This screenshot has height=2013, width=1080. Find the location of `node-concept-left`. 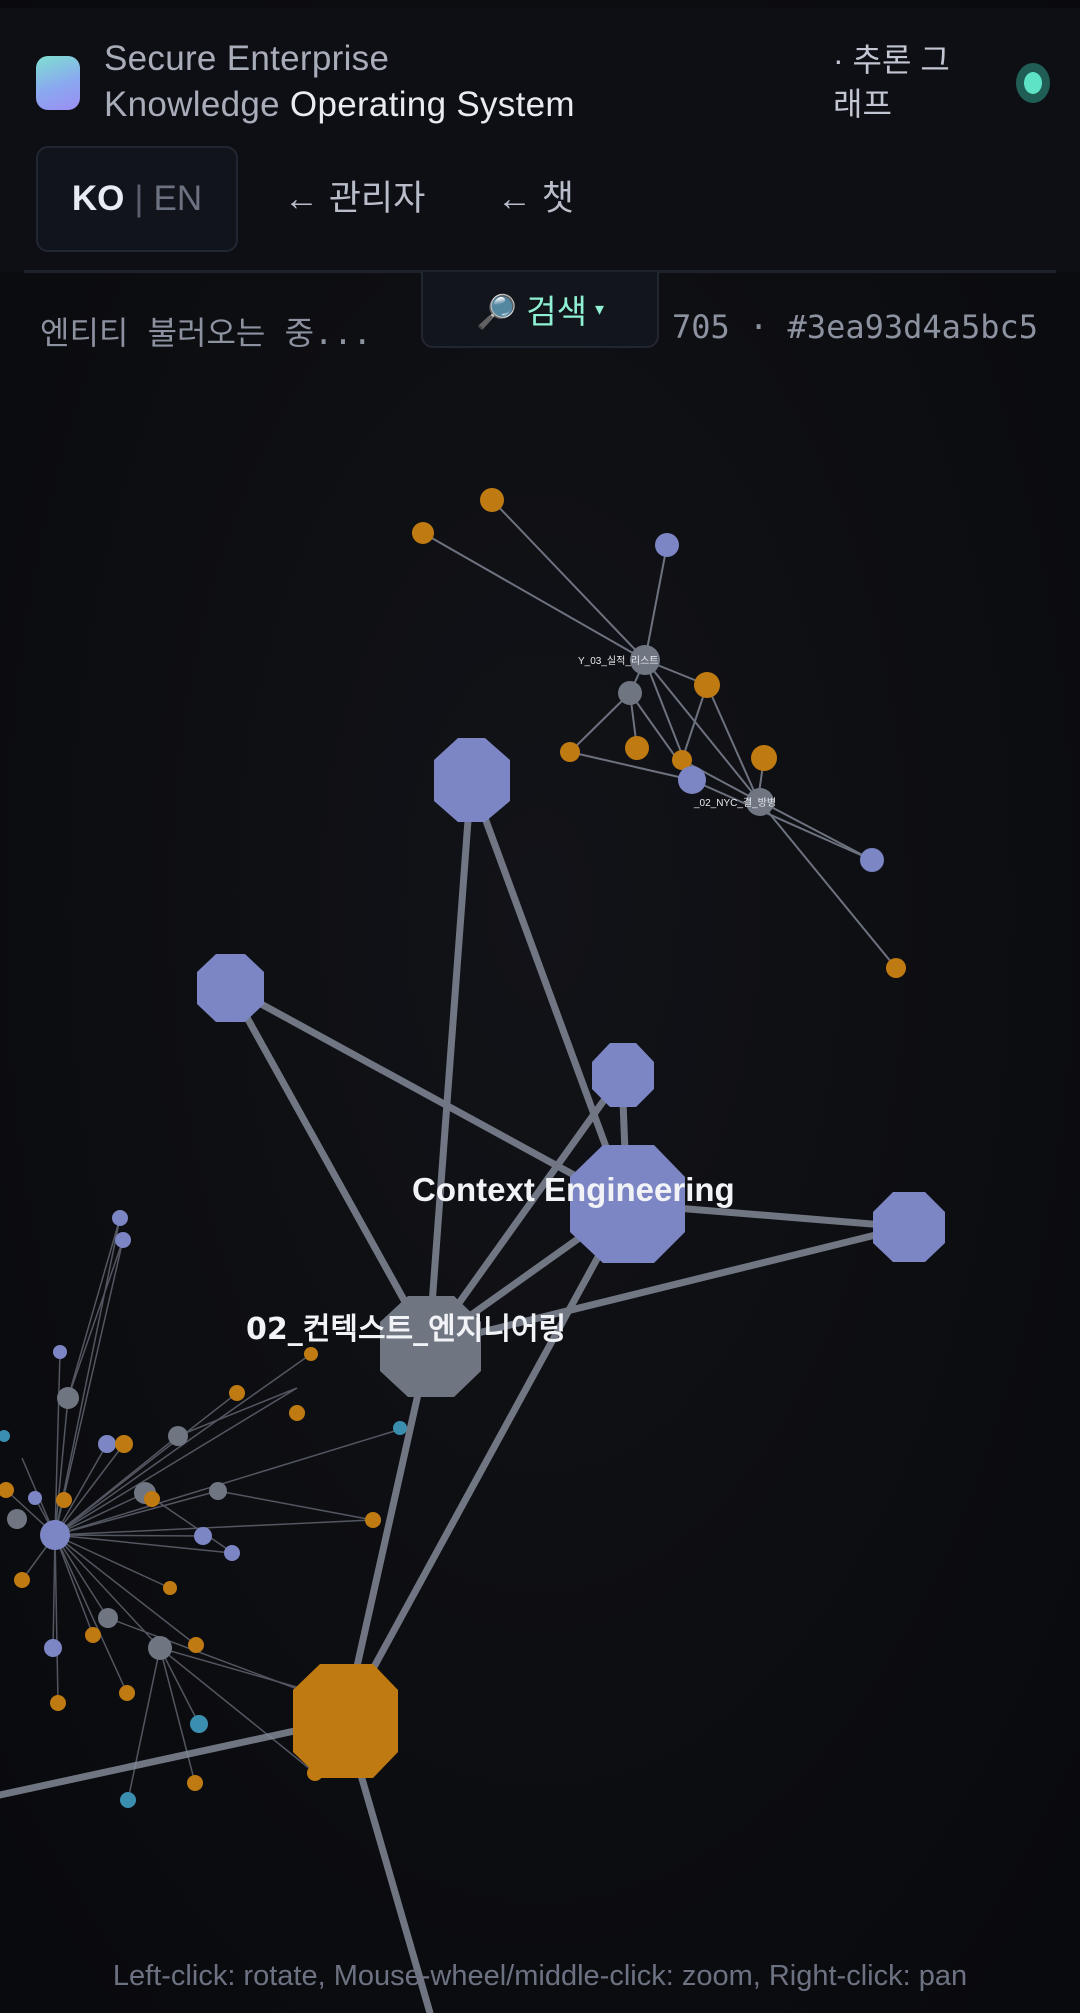

node-concept-left is located at coordinates (230, 988).